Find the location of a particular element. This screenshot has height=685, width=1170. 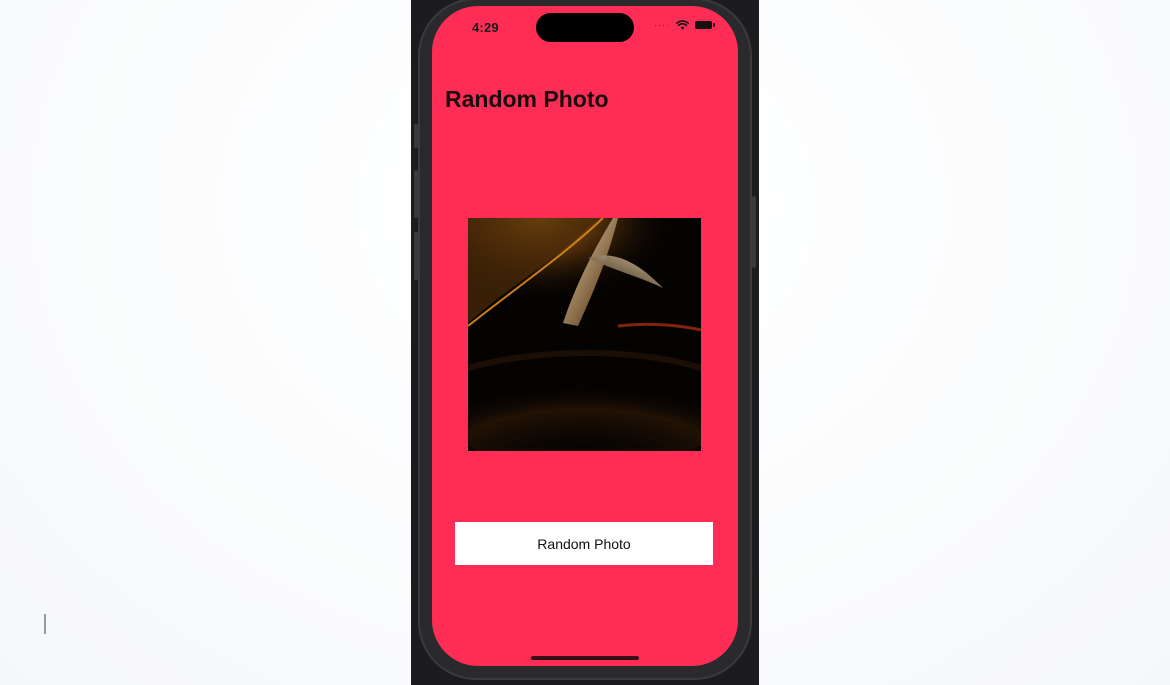

volume-down-button is located at coordinates (416, 256).